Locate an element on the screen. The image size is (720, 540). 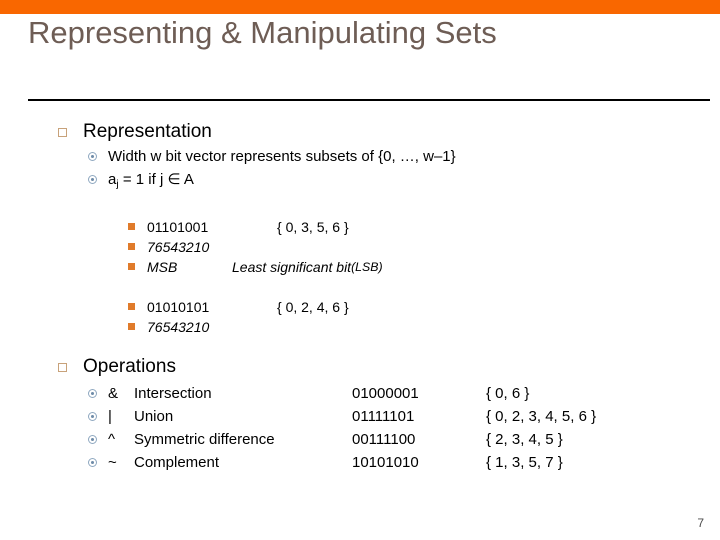
example-block-2: 01010101 { 0, 2, 4, 6 } 76543210 is located at coordinates (360, 317).